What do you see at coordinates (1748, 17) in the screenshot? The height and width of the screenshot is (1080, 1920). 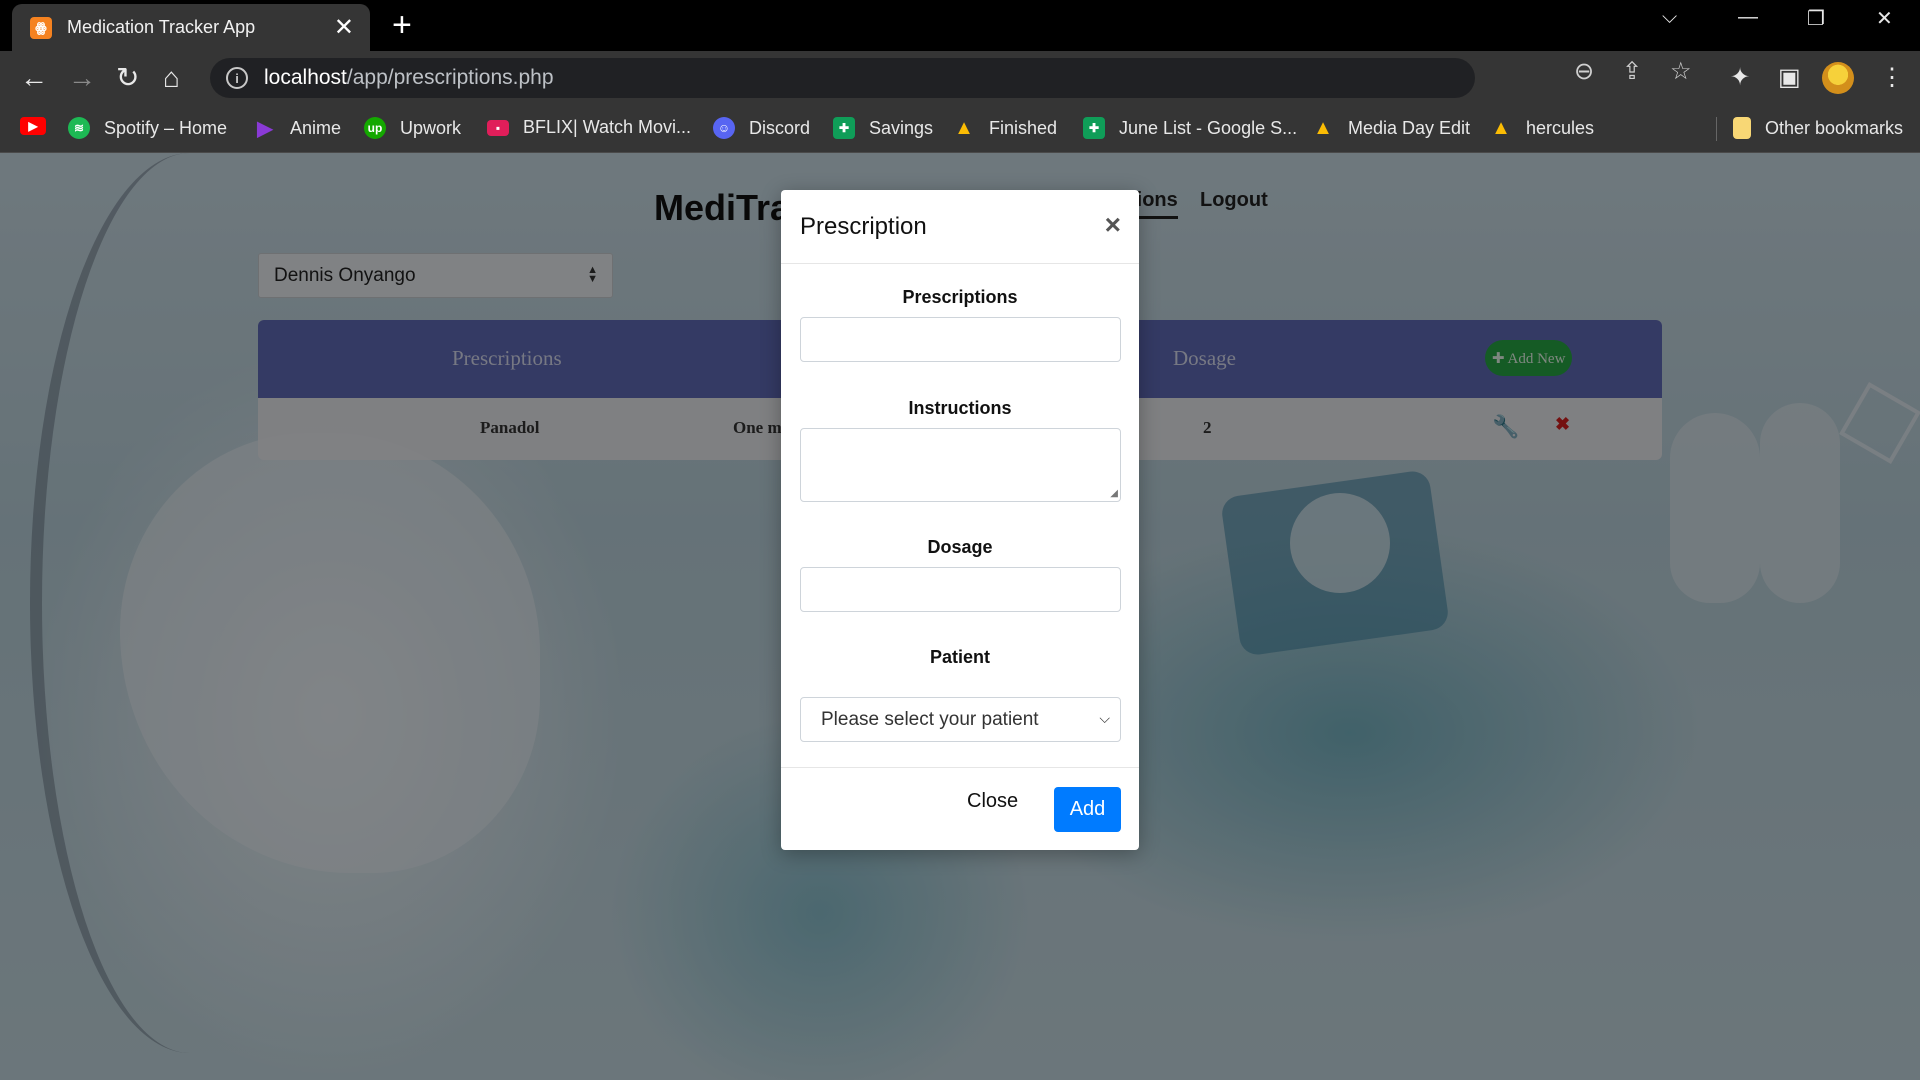 I see `minimize-icon: —` at bounding box center [1748, 17].